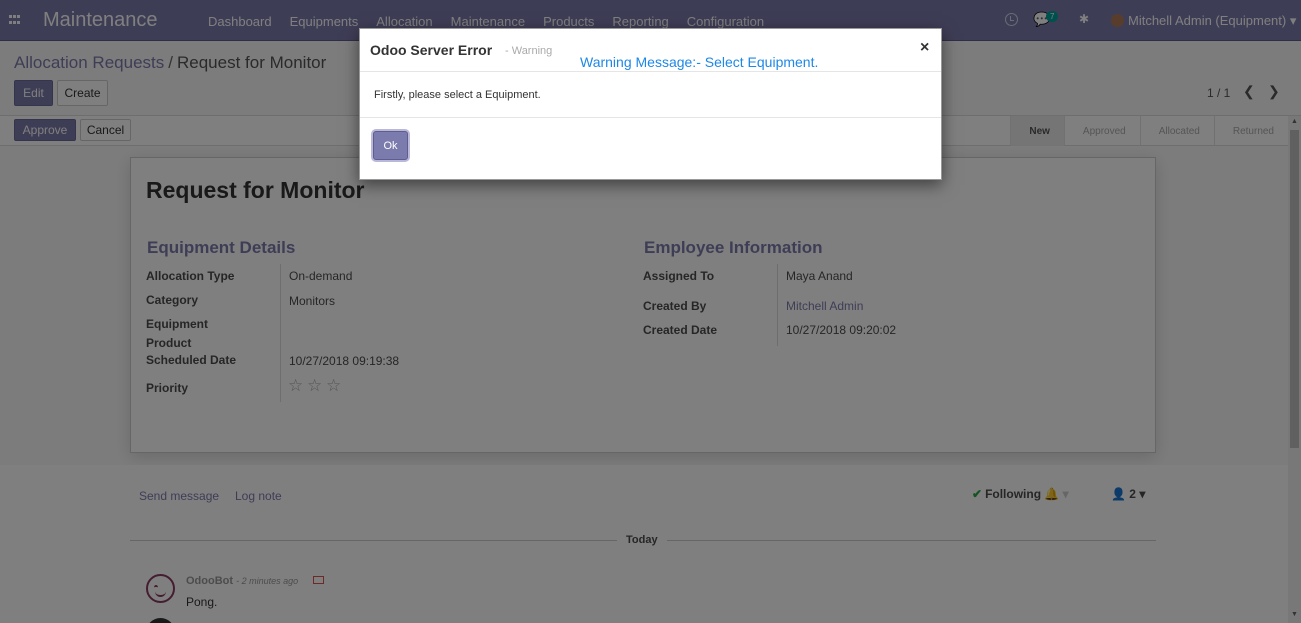 The image size is (1301, 623). Describe the element at coordinates (650, 148) in the screenshot. I see `dialog-footer: Ok` at that location.